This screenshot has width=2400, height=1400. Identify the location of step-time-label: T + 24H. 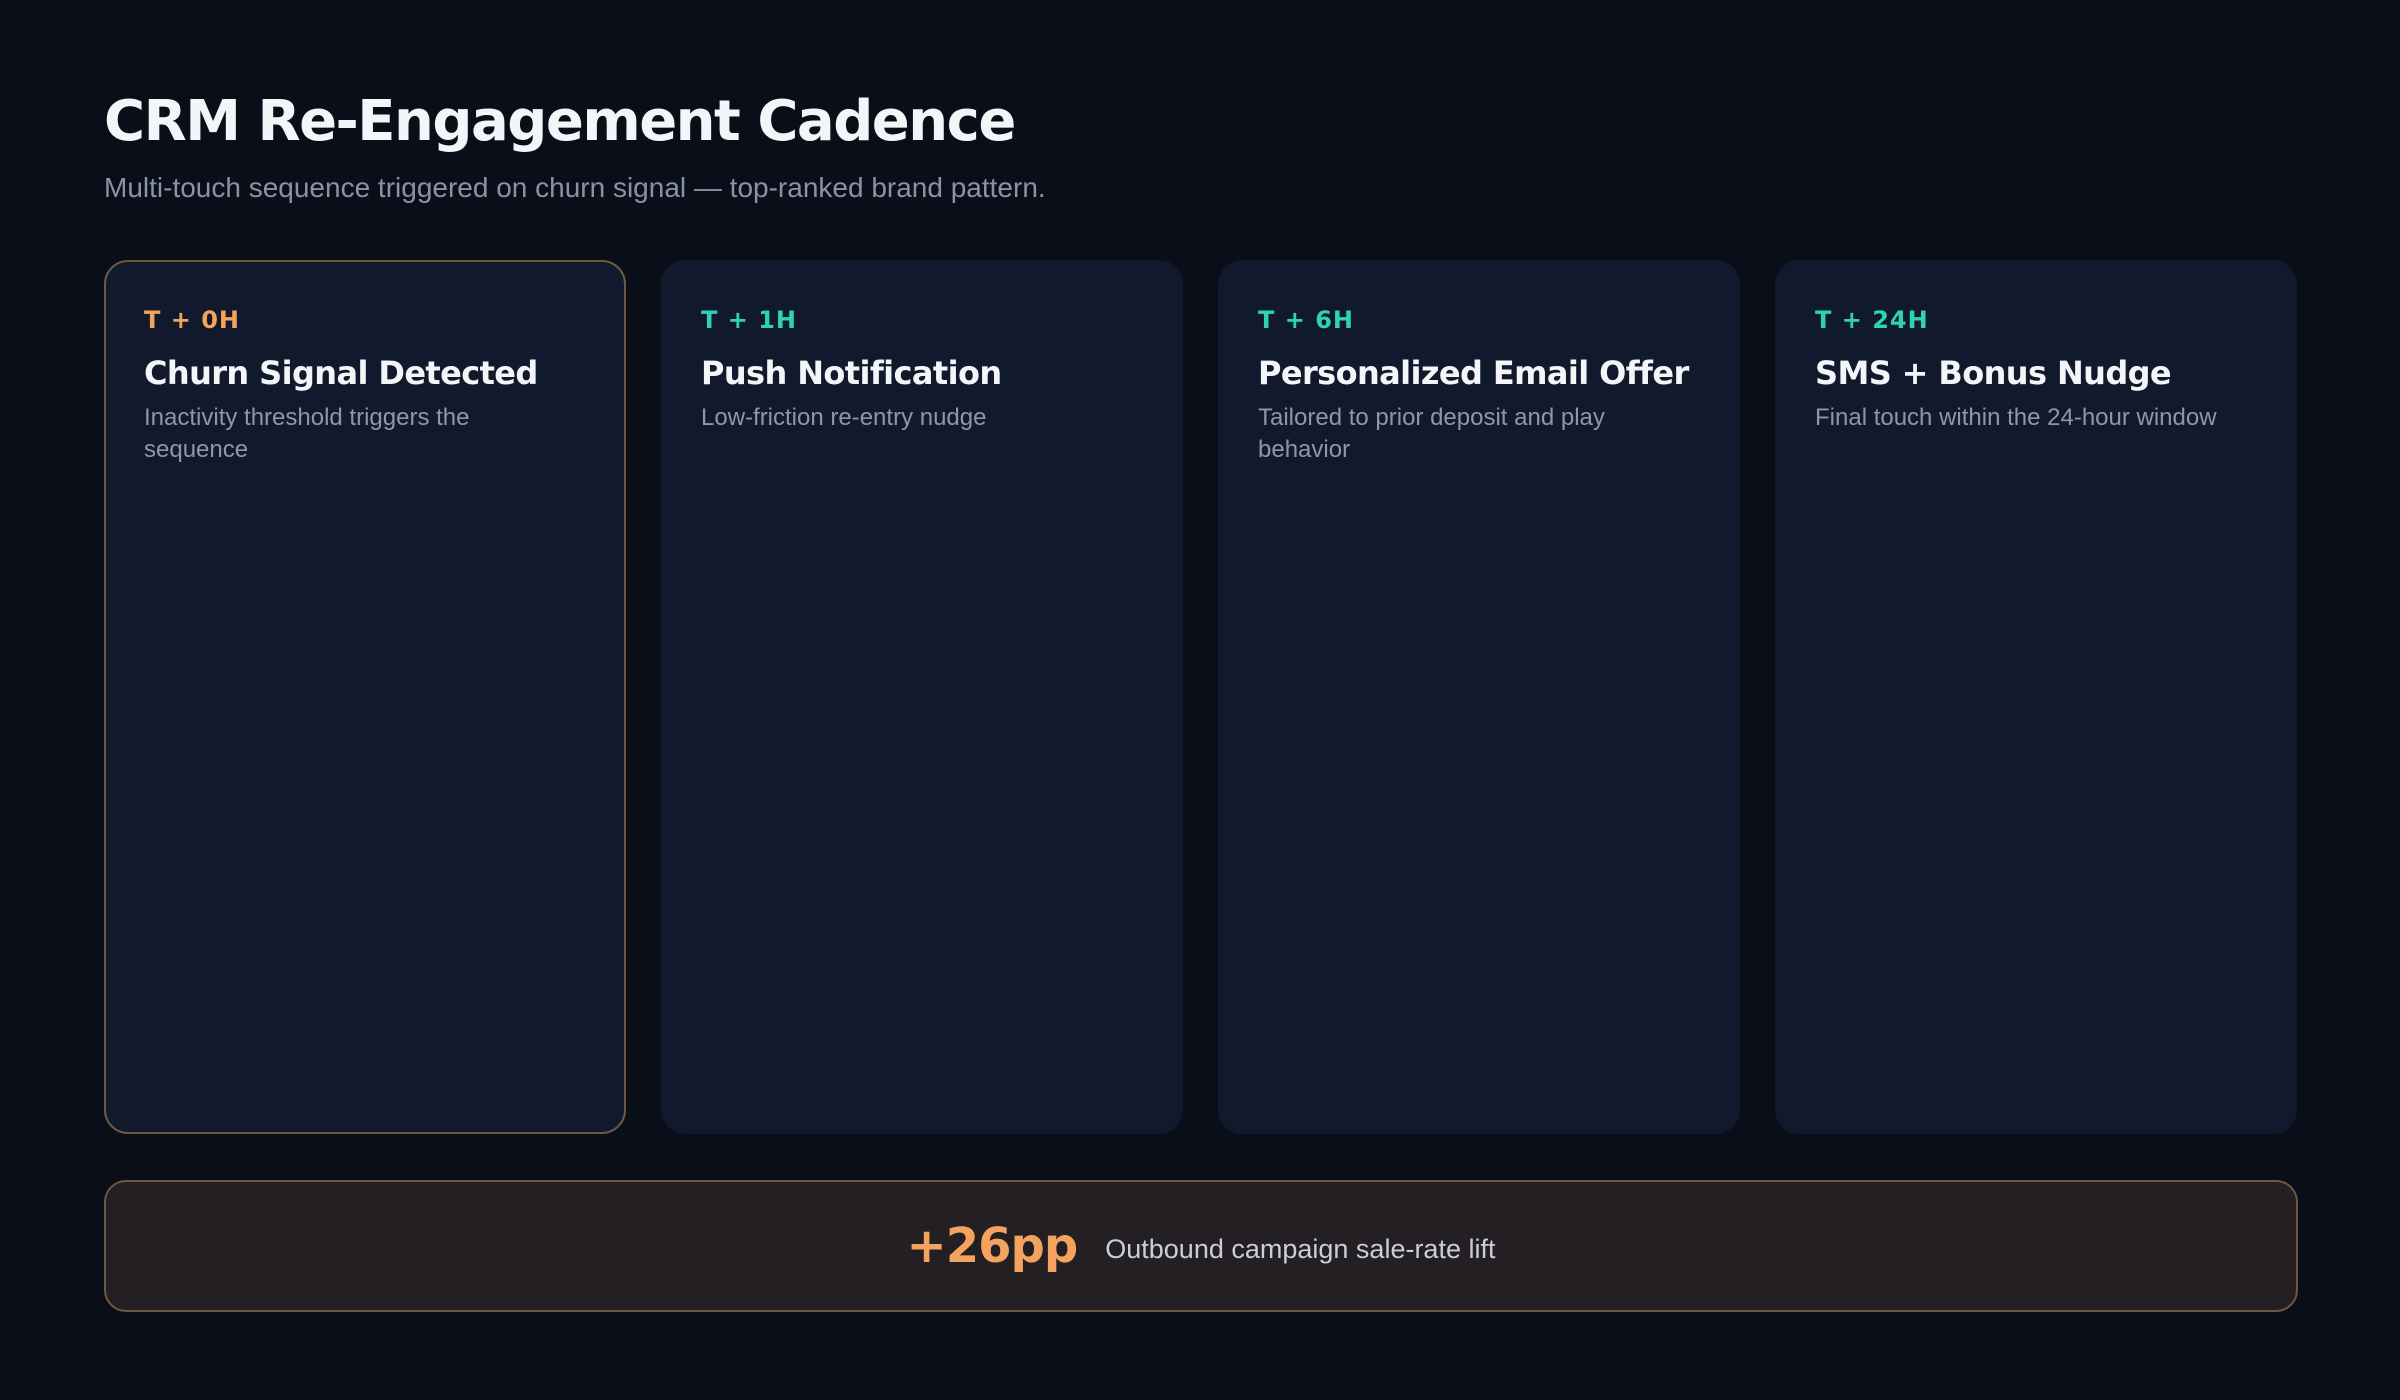
(1872, 320).